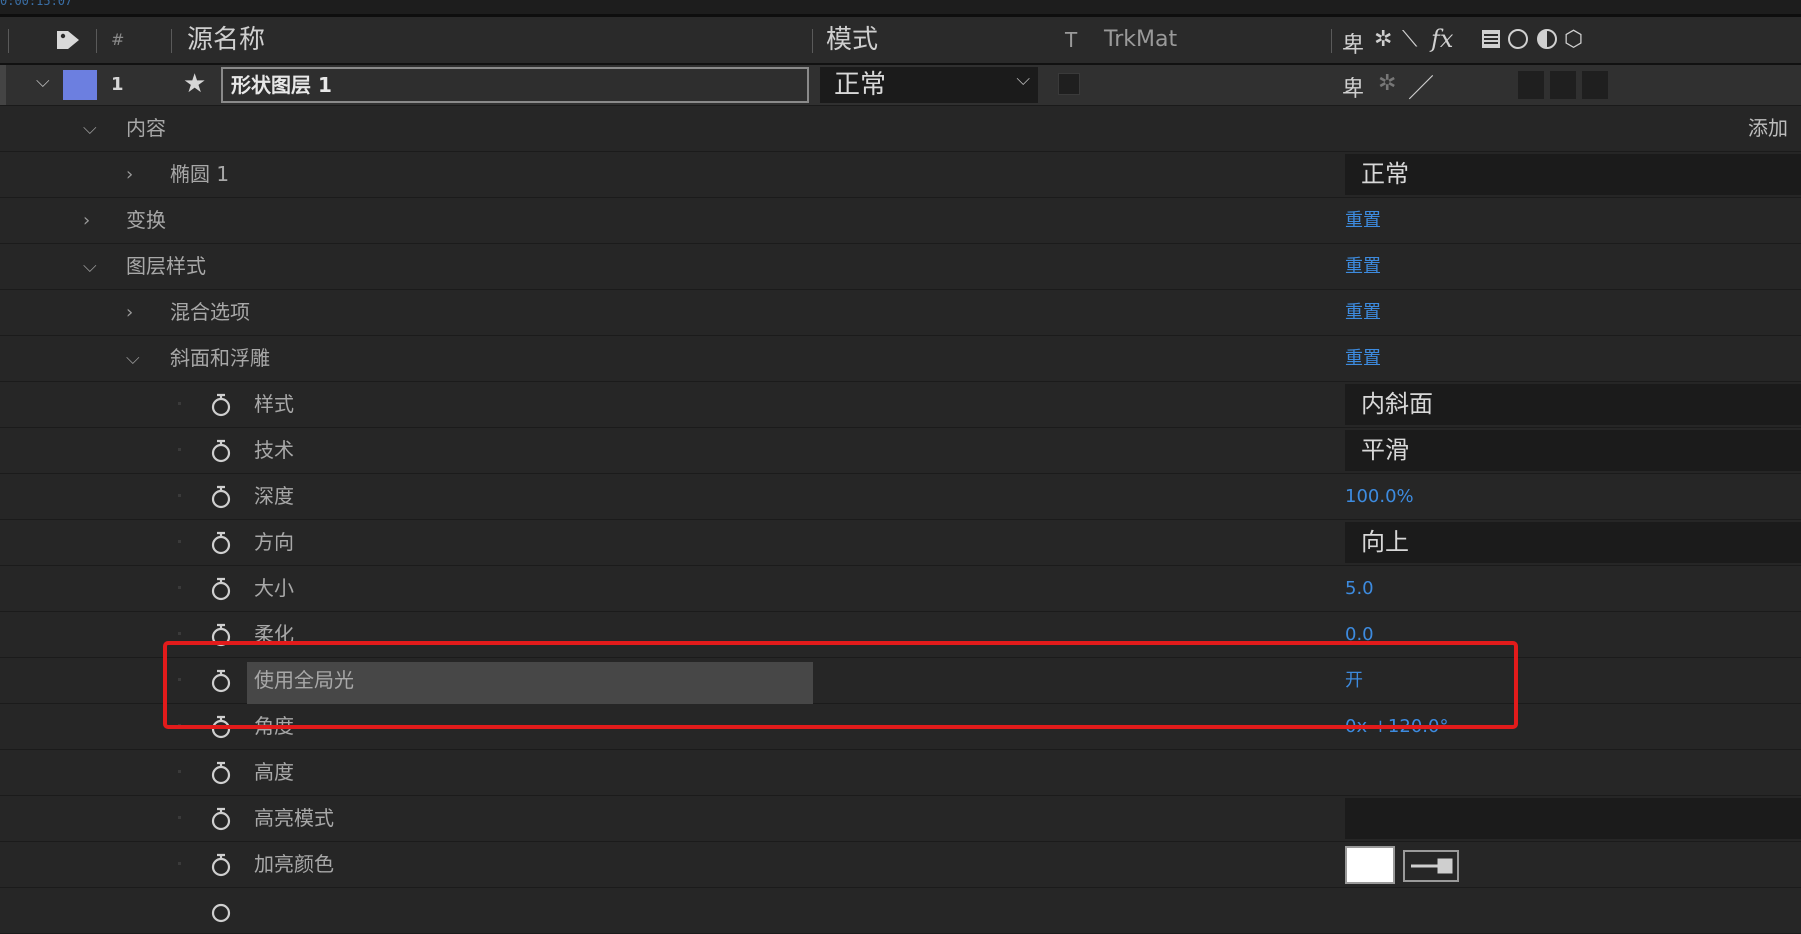  What do you see at coordinates (1573, 542) in the screenshot?
I see `direction-dropdown: 向上` at bounding box center [1573, 542].